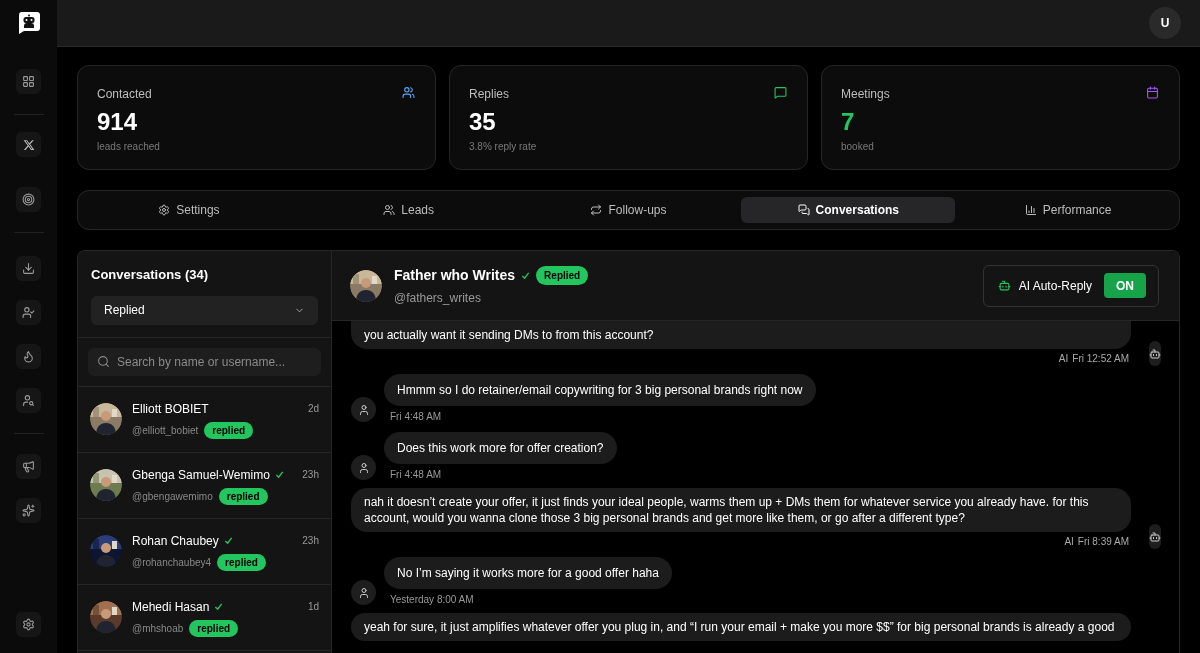  I want to click on conversation-item: Gbenga Samuel-Wemimo 23h @gbengawemimo replied, so click(204, 485).